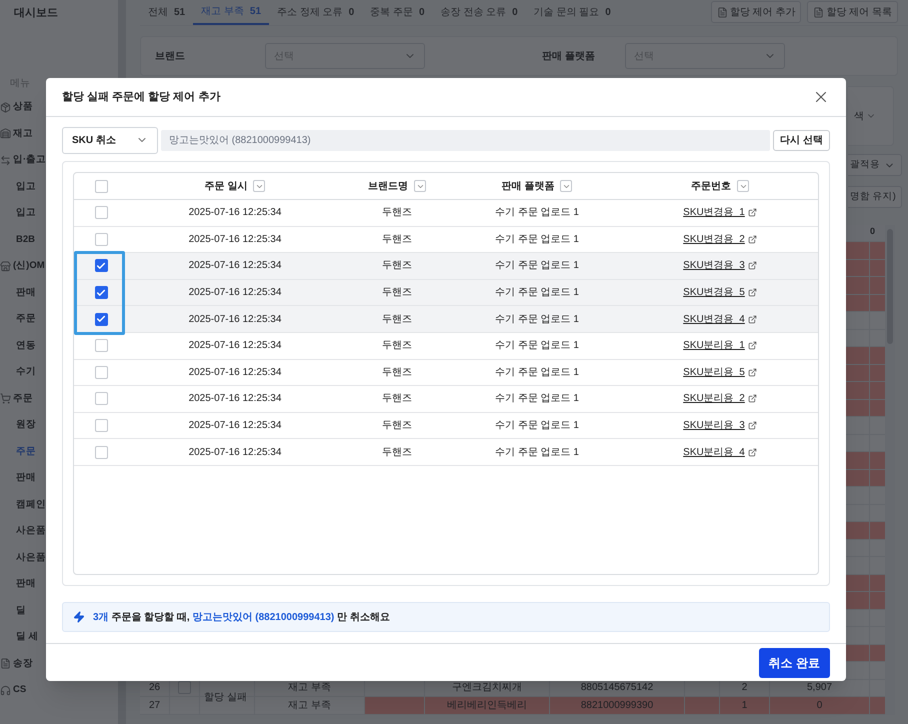 This screenshot has height=724, width=908. I want to click on sidebar-item: 딜, so click(21, 611).